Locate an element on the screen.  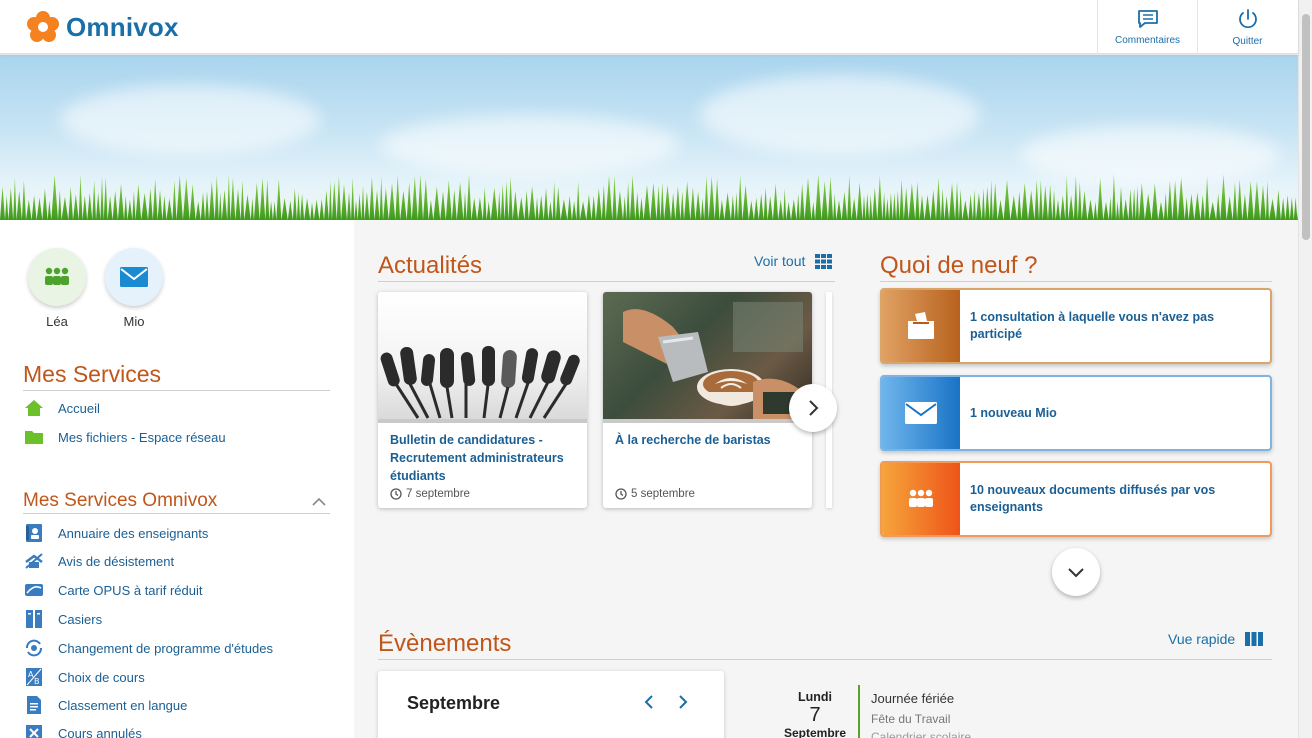
locker-icon is located at coordinates (34, 619).